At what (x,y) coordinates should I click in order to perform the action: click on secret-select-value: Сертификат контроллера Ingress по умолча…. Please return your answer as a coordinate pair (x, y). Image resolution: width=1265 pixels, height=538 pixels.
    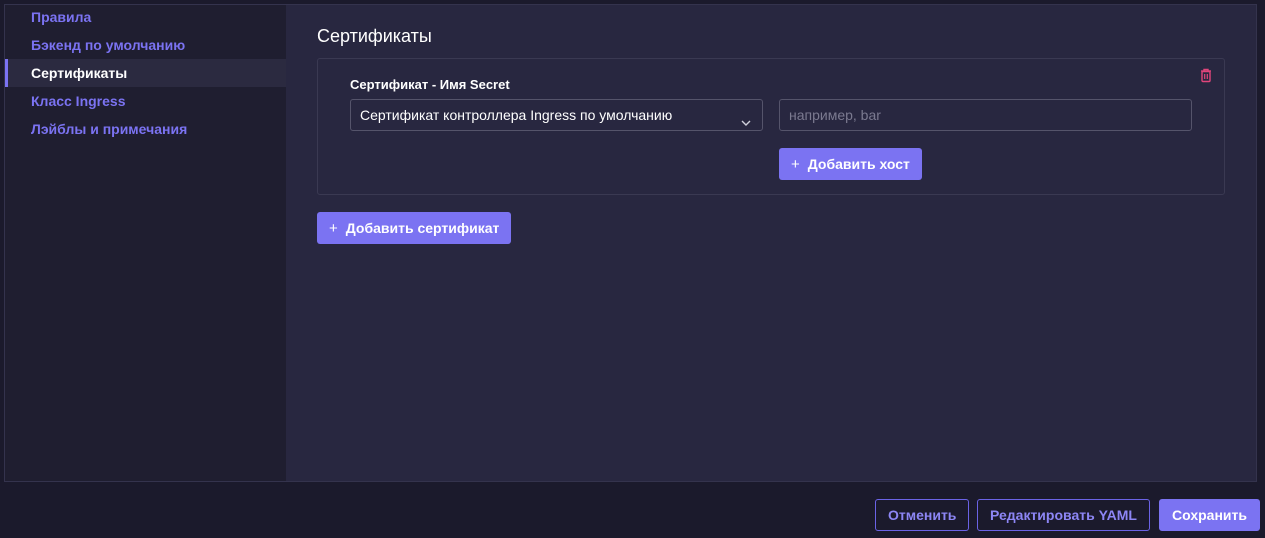
    Looking at the image, I should click on (516, 115).